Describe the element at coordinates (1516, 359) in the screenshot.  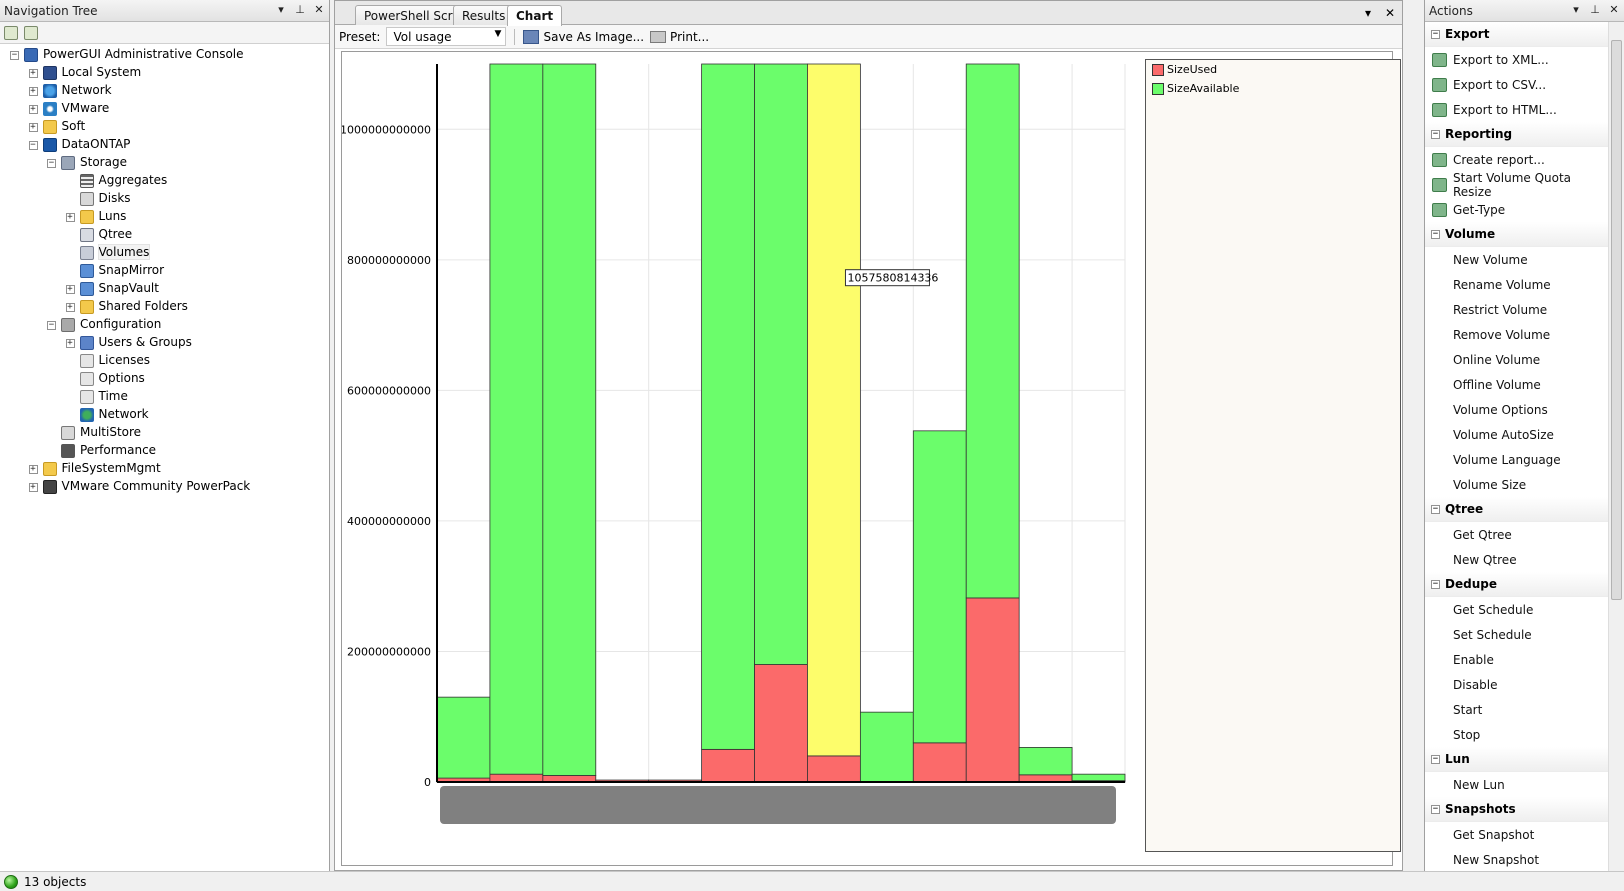
I see `action-item: Online Volume` at that location.